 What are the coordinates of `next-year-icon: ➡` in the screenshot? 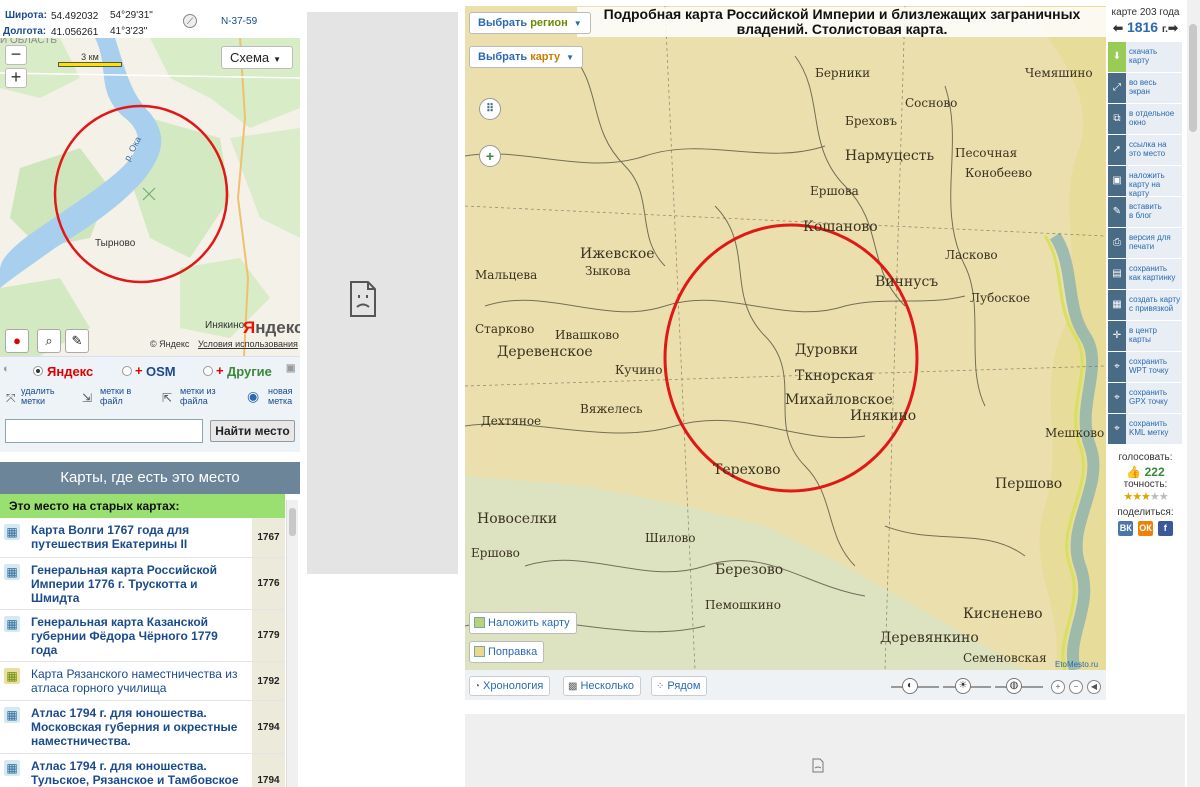 It's located at (1173, 28).